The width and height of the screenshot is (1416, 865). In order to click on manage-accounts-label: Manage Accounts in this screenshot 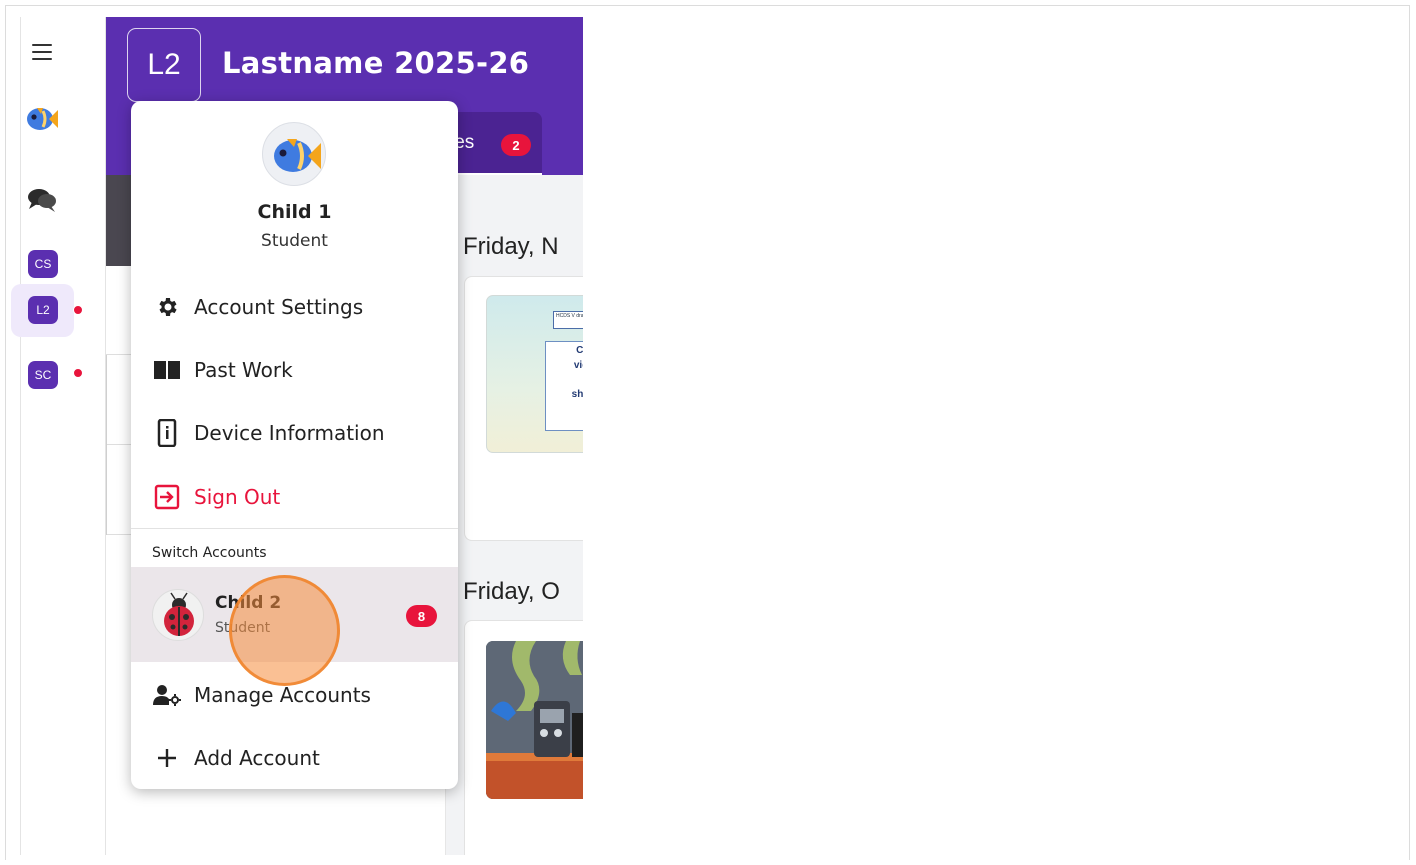, I will do `click(282, 695)`.